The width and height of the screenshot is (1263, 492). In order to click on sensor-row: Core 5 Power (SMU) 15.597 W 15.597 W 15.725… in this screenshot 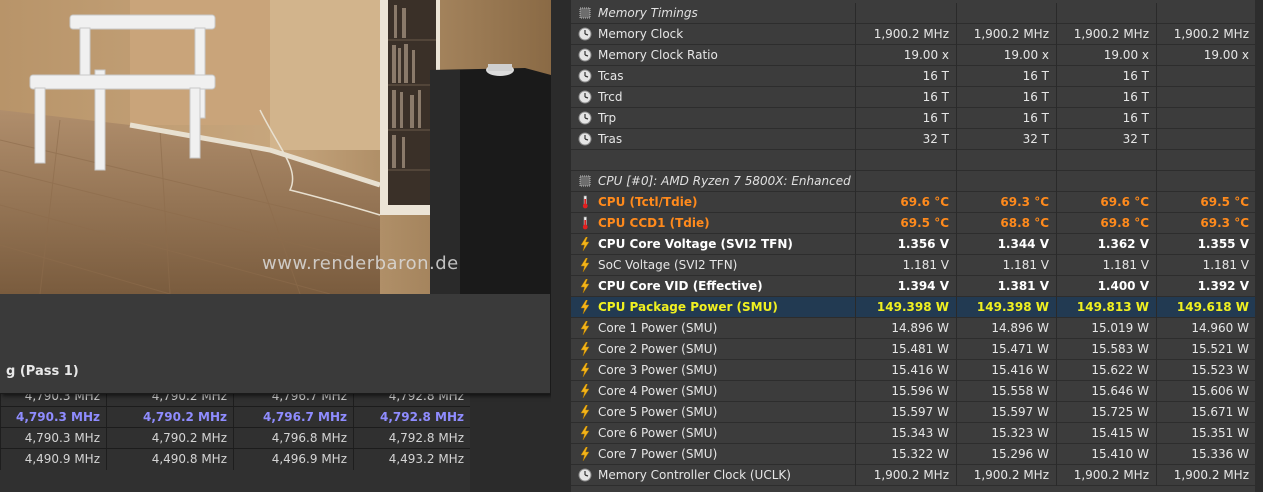, I will do `click(917, 412)`.